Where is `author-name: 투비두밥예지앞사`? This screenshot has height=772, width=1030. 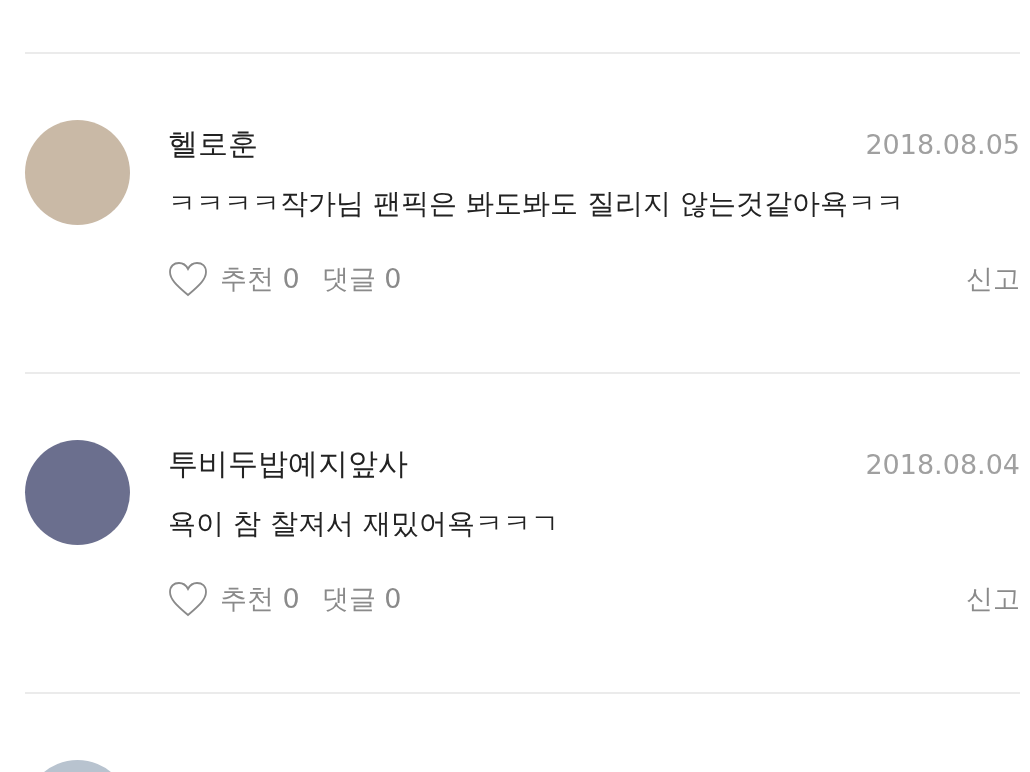 author-name: 투비두밥예지앞사 is located at coordinates (288, 464).